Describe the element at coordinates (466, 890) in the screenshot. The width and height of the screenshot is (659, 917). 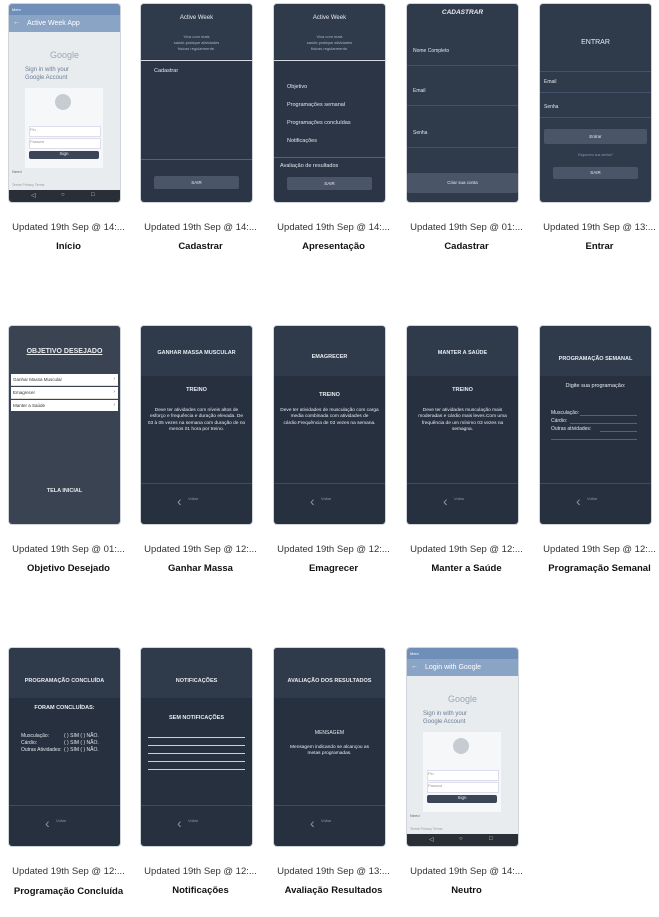
I see `screen-name: Neutro` at that location.